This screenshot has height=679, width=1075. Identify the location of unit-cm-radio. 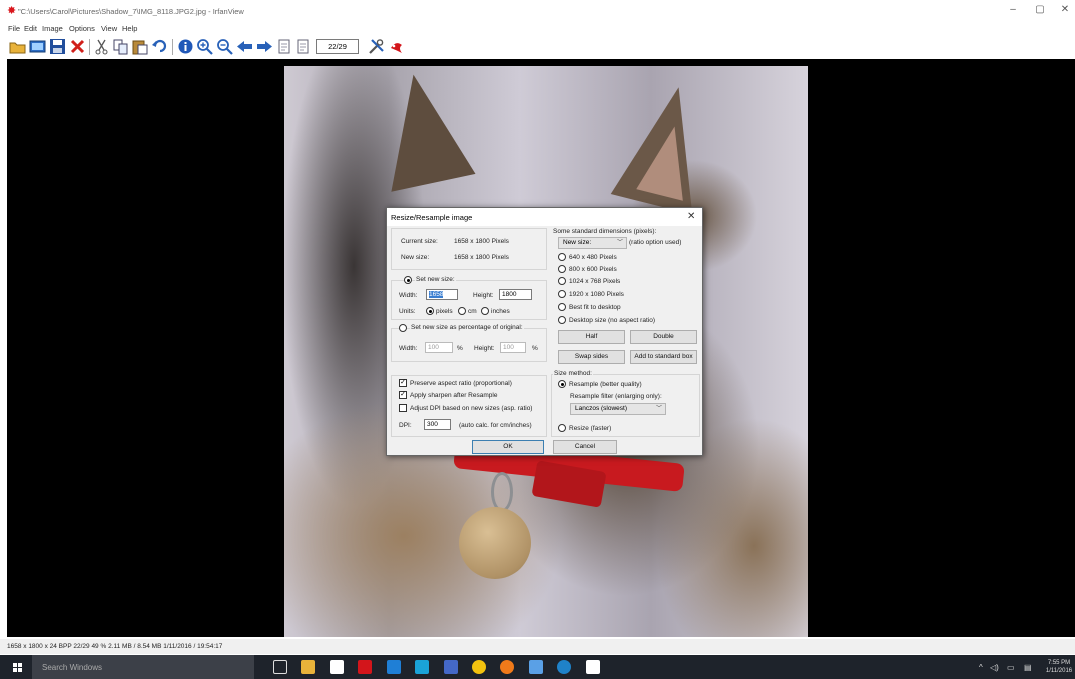
(462, 311).